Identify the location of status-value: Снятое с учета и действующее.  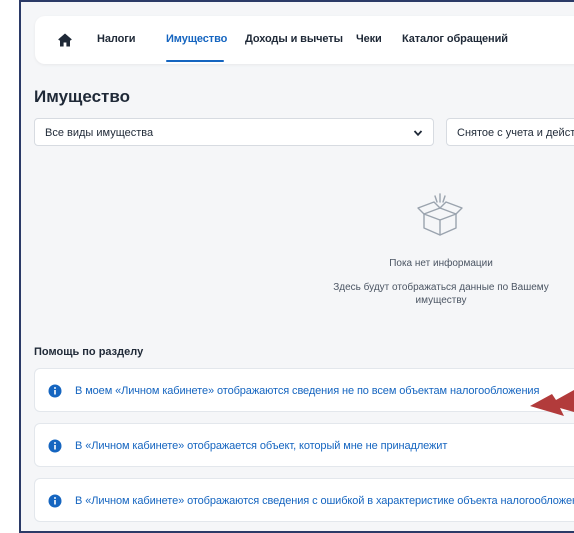
(515, 133).